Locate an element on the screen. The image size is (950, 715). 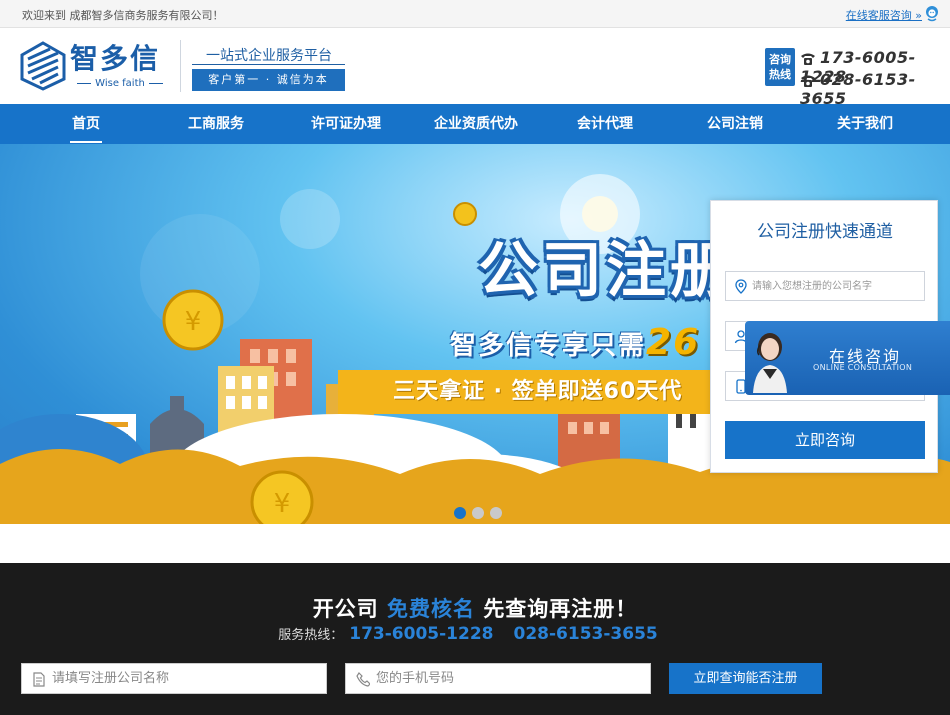
nav-item-qualification: 企业资质代办 is located at coordinates (476, 124).